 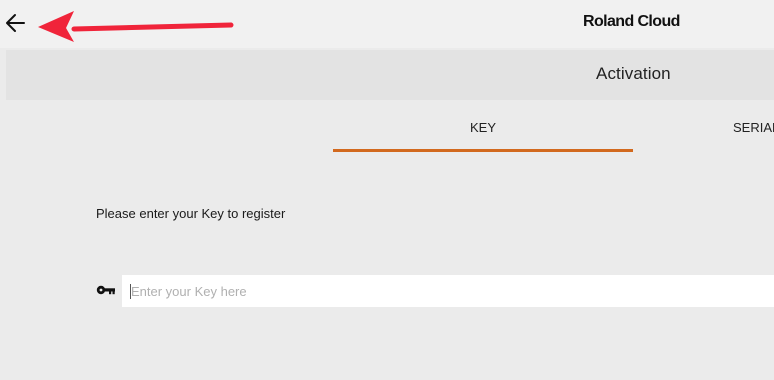 I want to click on instruction-text: Please enter your Key to register, so click(x=191, y=213).